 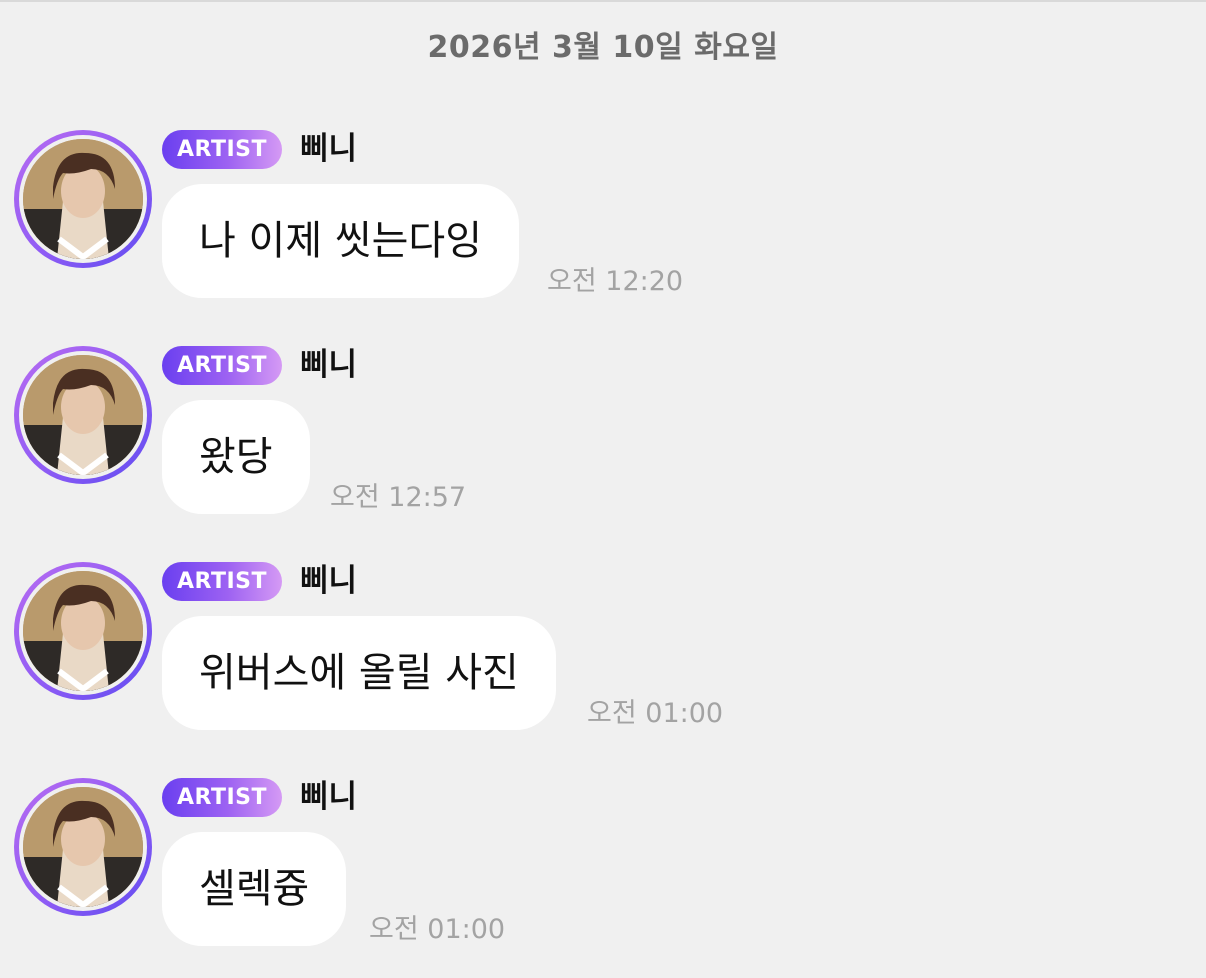 What do you see at coordinates (615, 281) in the screenshot?
I see `message-timestamp: 오전 12:20` at bounding box center [615, 281].